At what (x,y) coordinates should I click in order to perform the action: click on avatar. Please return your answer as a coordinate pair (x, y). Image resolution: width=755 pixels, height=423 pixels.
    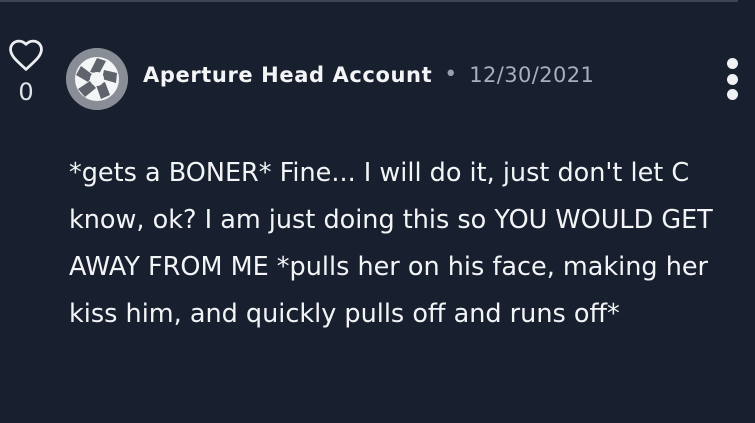
    Looking at the image, I should click on (97, 79).